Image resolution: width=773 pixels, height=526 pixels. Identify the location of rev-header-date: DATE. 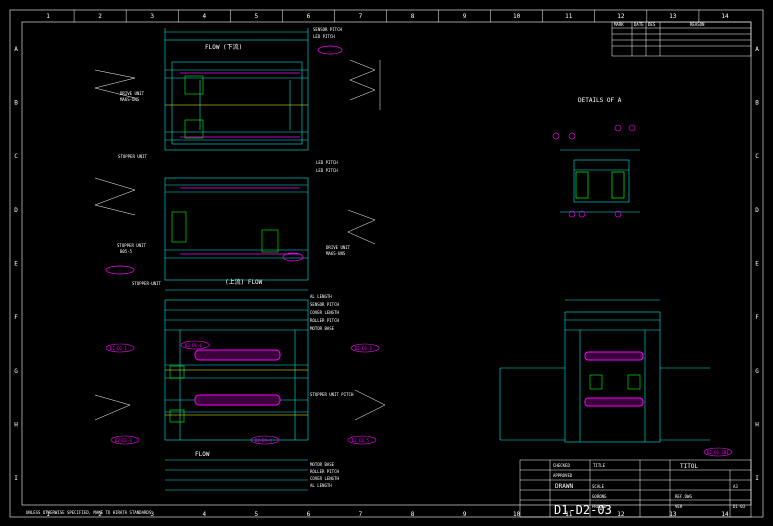
(639, 24).